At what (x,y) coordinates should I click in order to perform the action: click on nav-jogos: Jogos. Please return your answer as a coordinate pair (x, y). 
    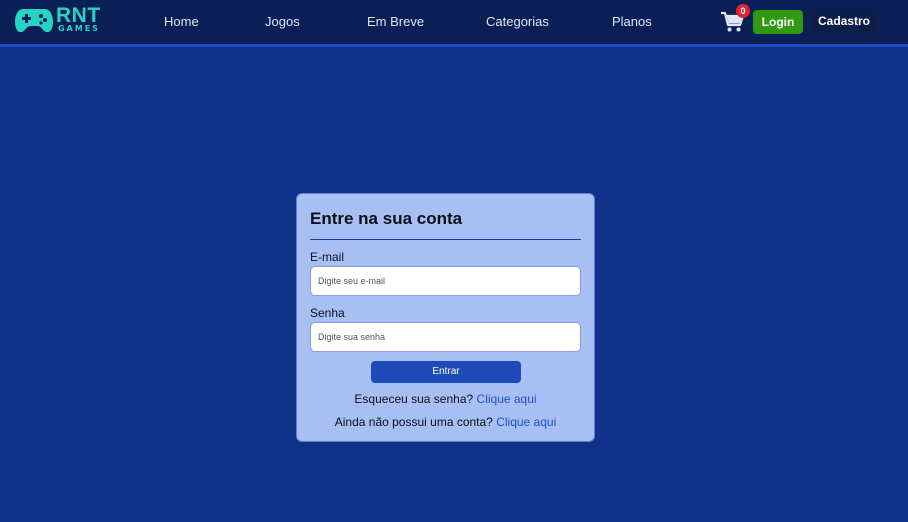
    Looking at the image, I should click on (282, 22).